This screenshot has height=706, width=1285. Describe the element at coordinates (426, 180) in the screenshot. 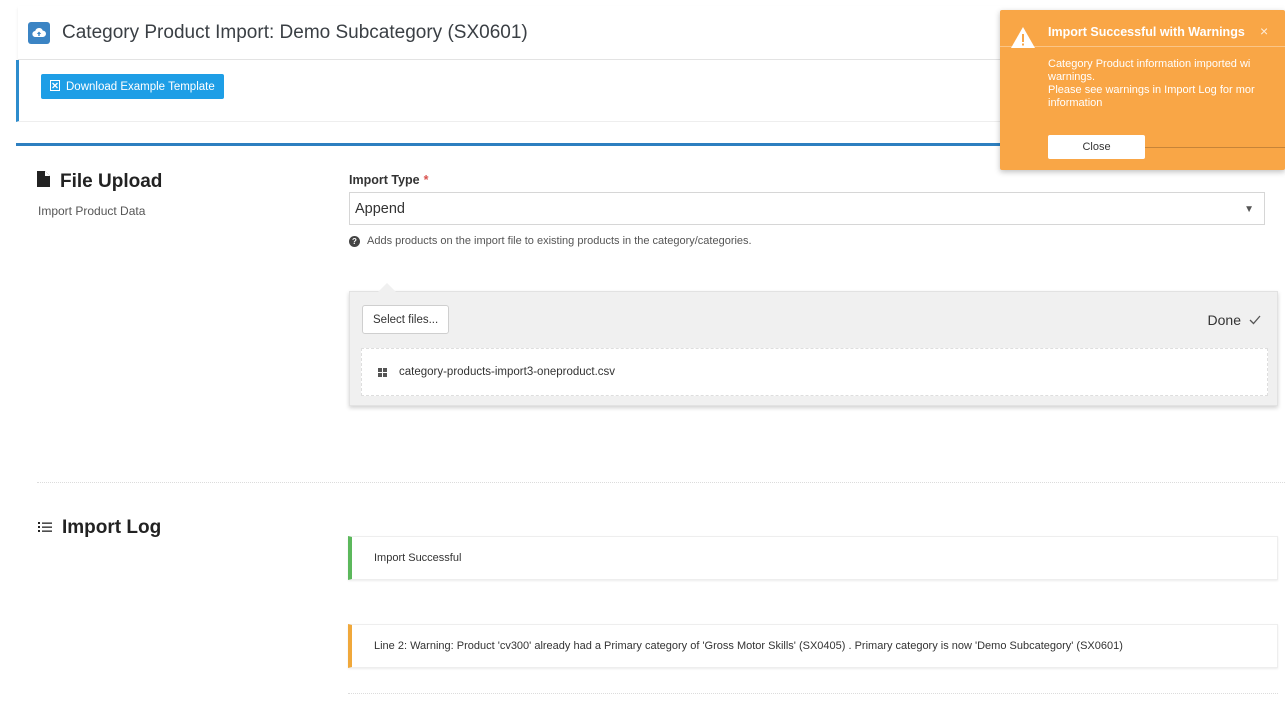

I see `required-mark: *` at that location.